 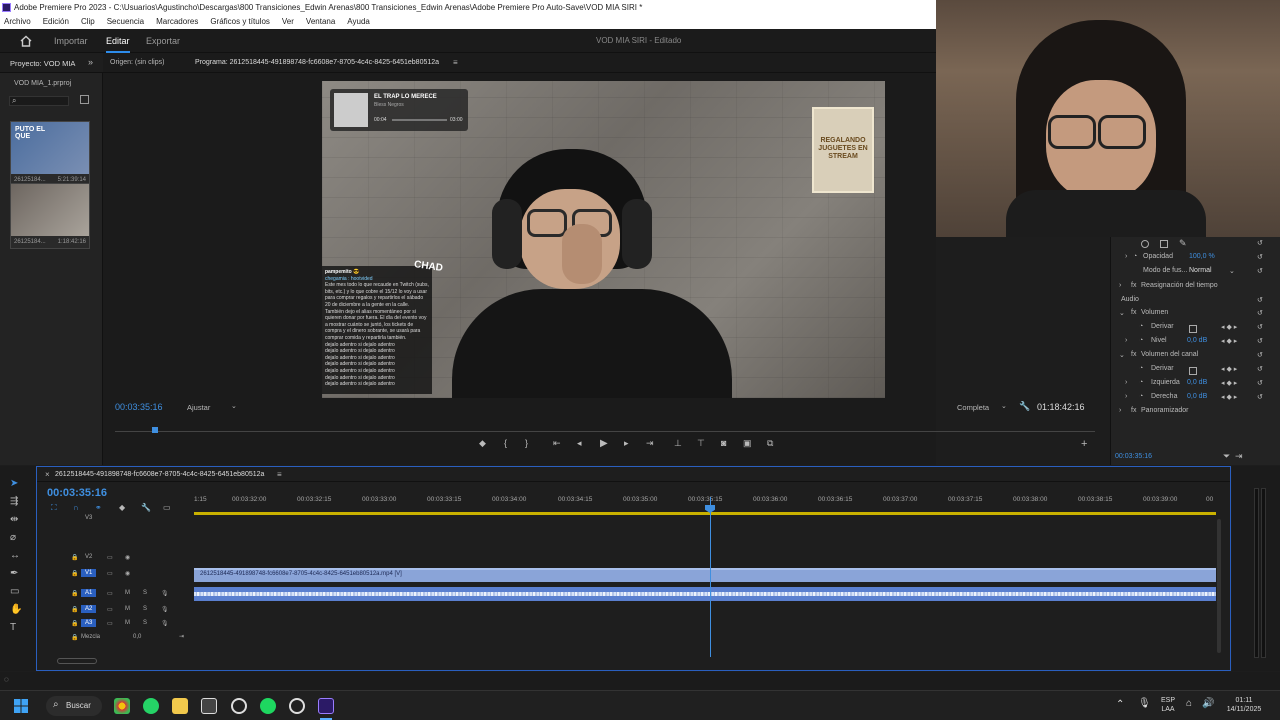 I want to click on lift-icon: ⊥, so click(x=678, y=443).